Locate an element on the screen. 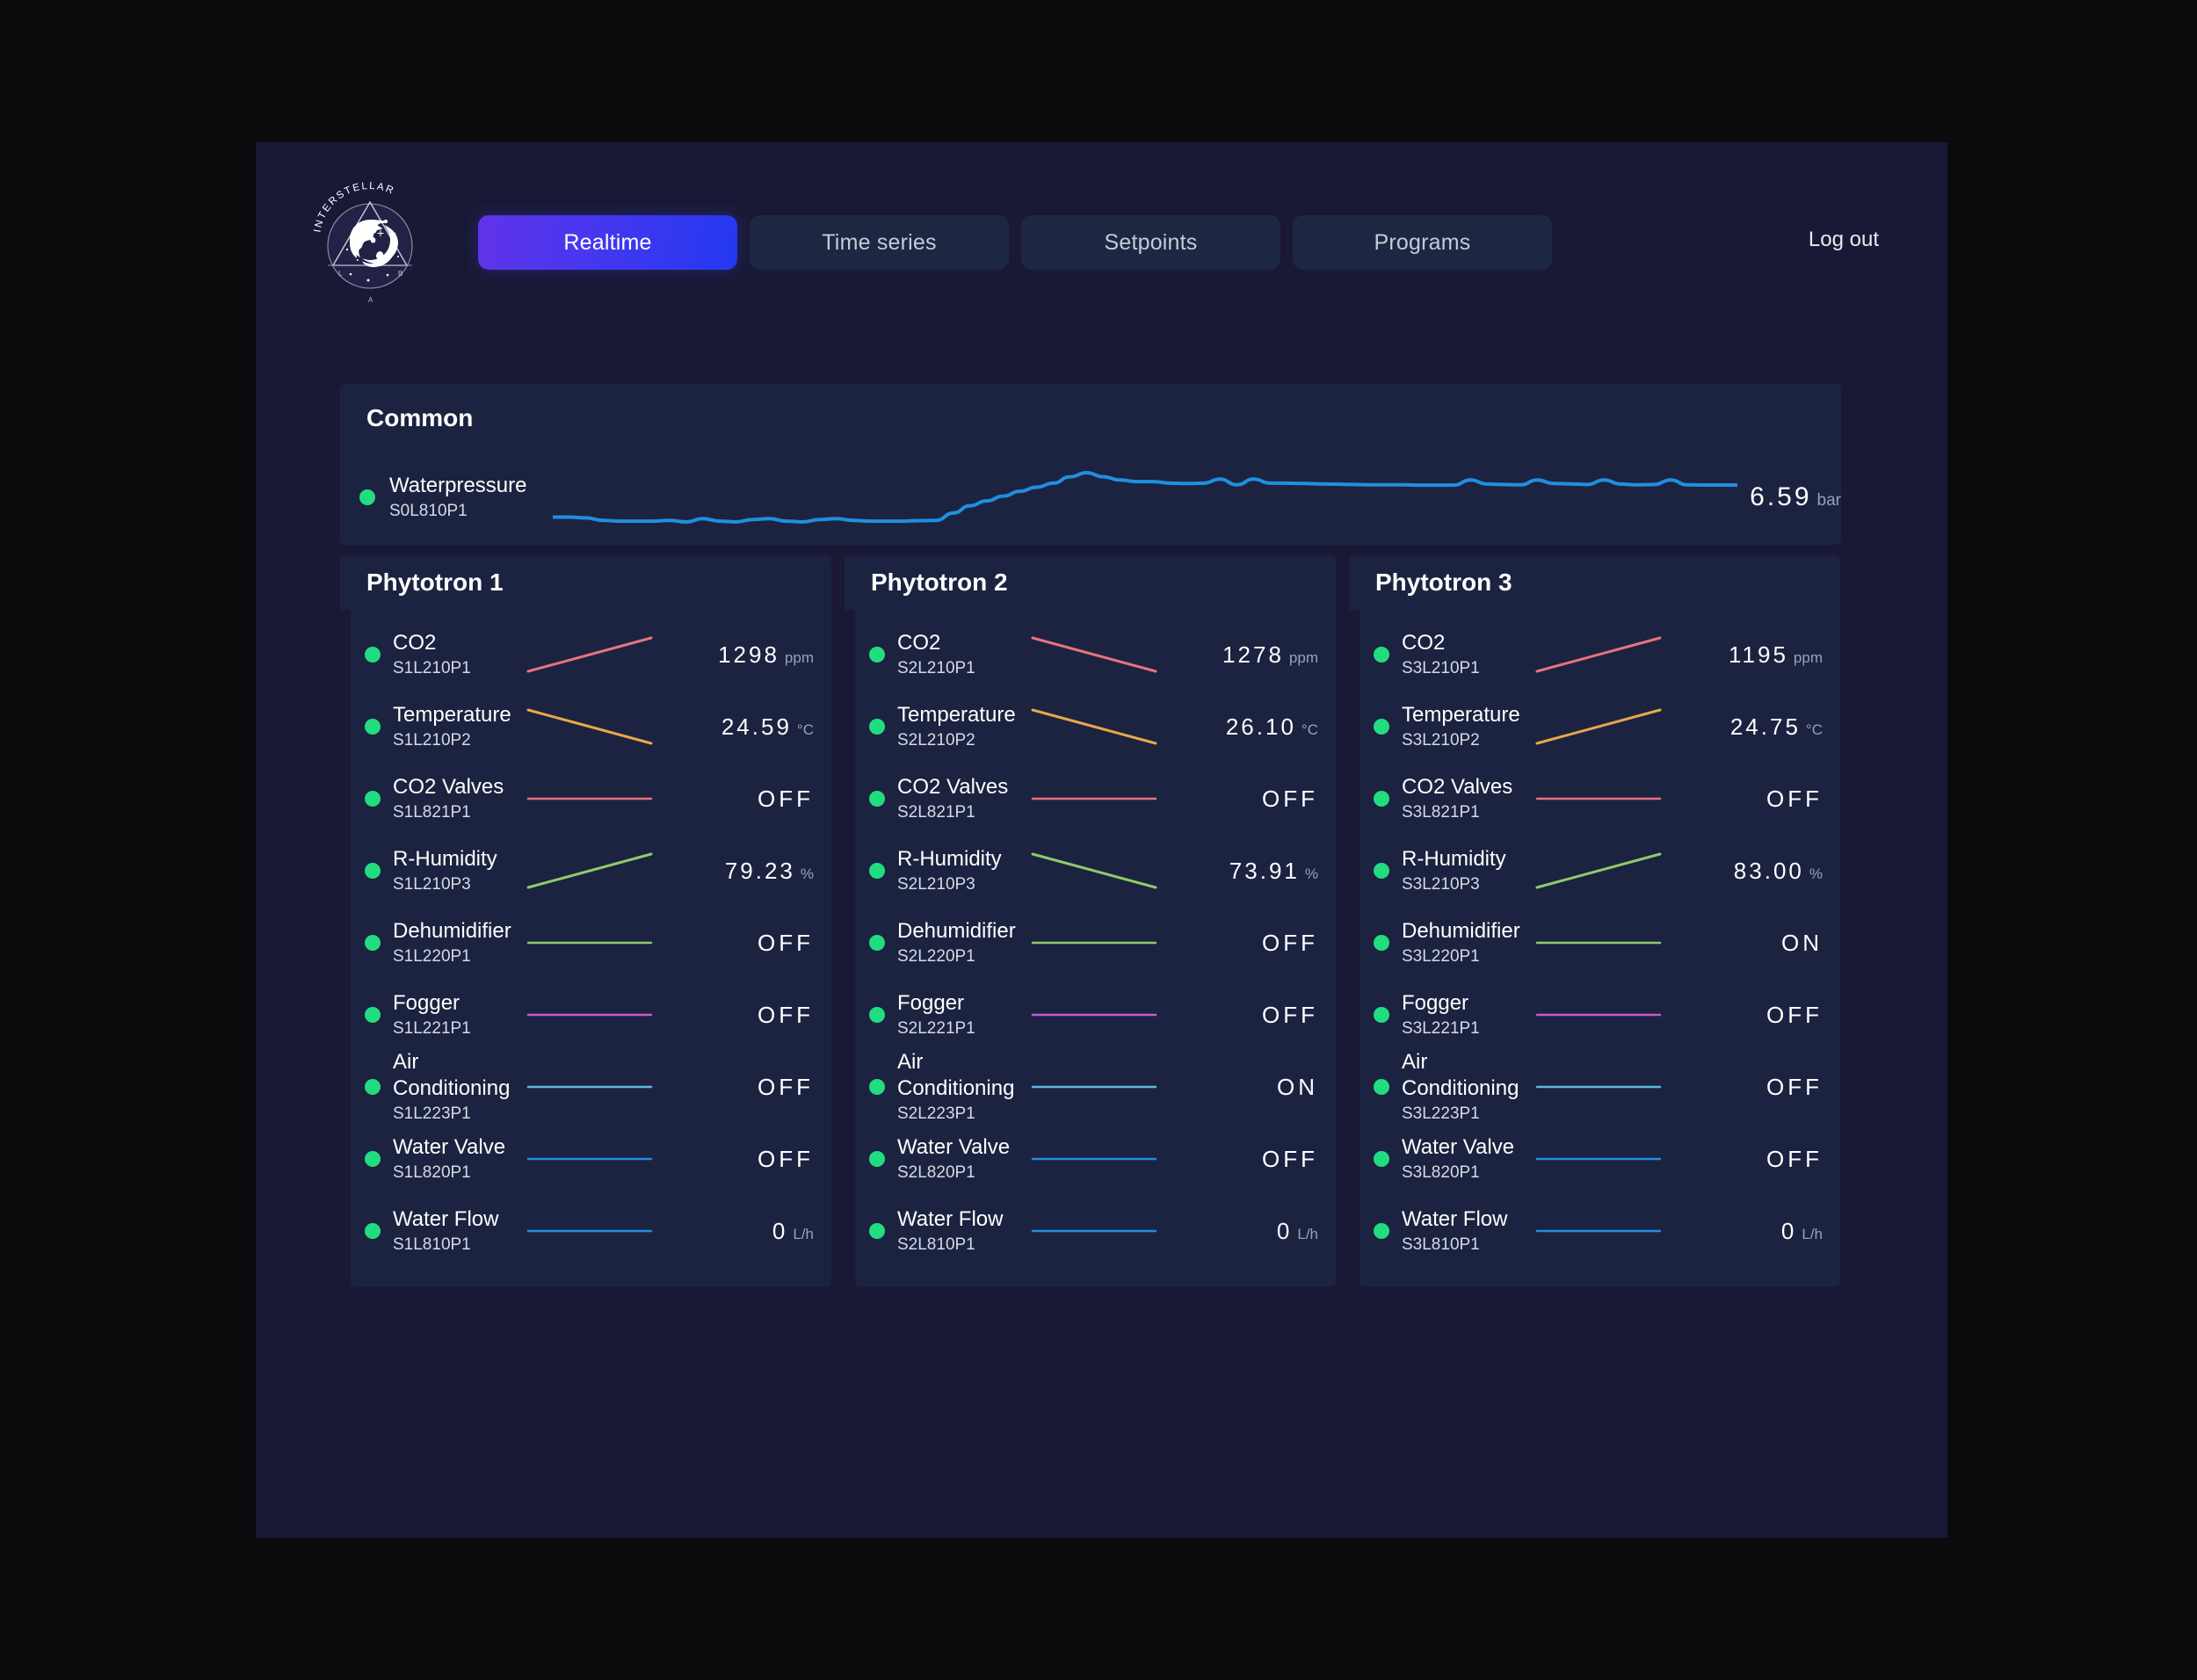  metric-row: Fogger S3L221P1 OFF is located at coordinates (1600, 1015).